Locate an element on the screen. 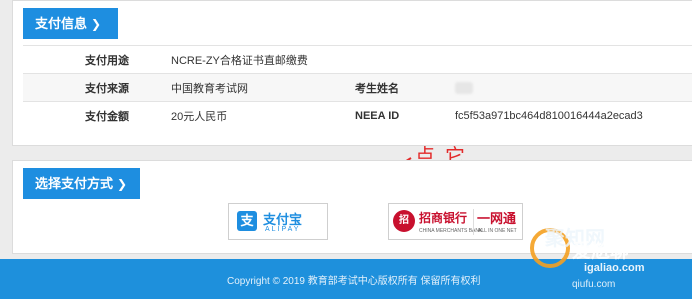  source-label: 支付来源 is located at coordinates (97, 87).